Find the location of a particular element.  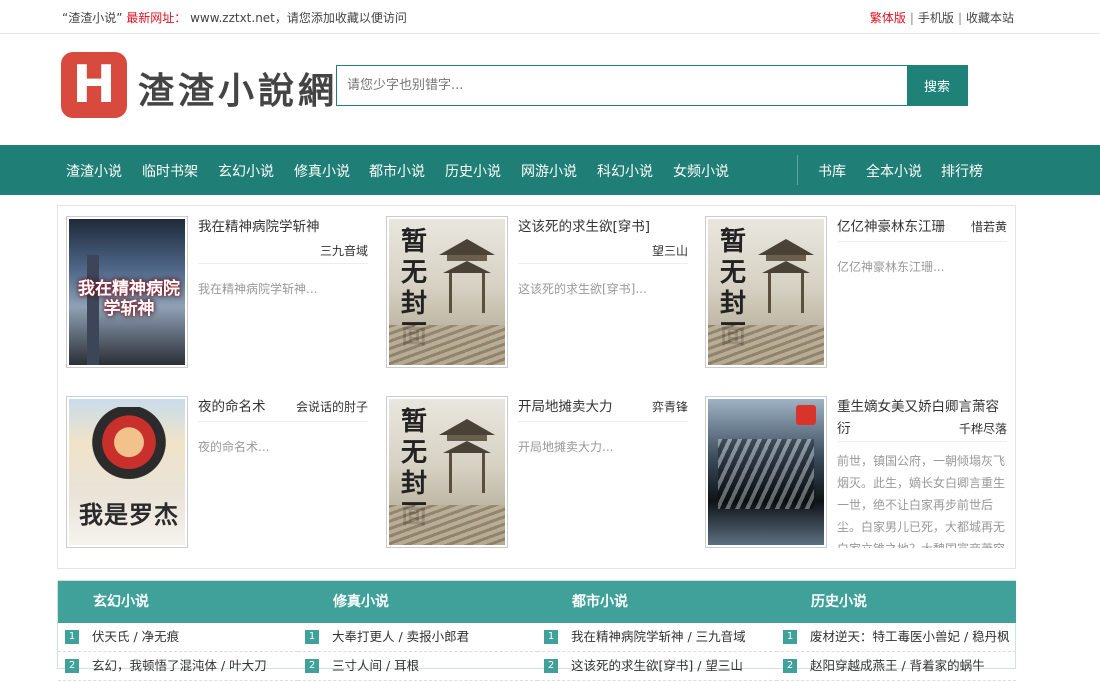

search-input is located at coordinates (622, 85).